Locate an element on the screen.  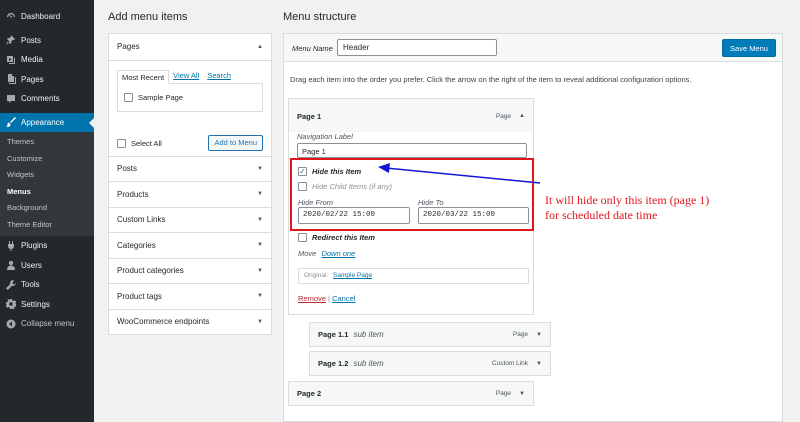
sidebar-item-media: Media is located at coordinates (47, 60).